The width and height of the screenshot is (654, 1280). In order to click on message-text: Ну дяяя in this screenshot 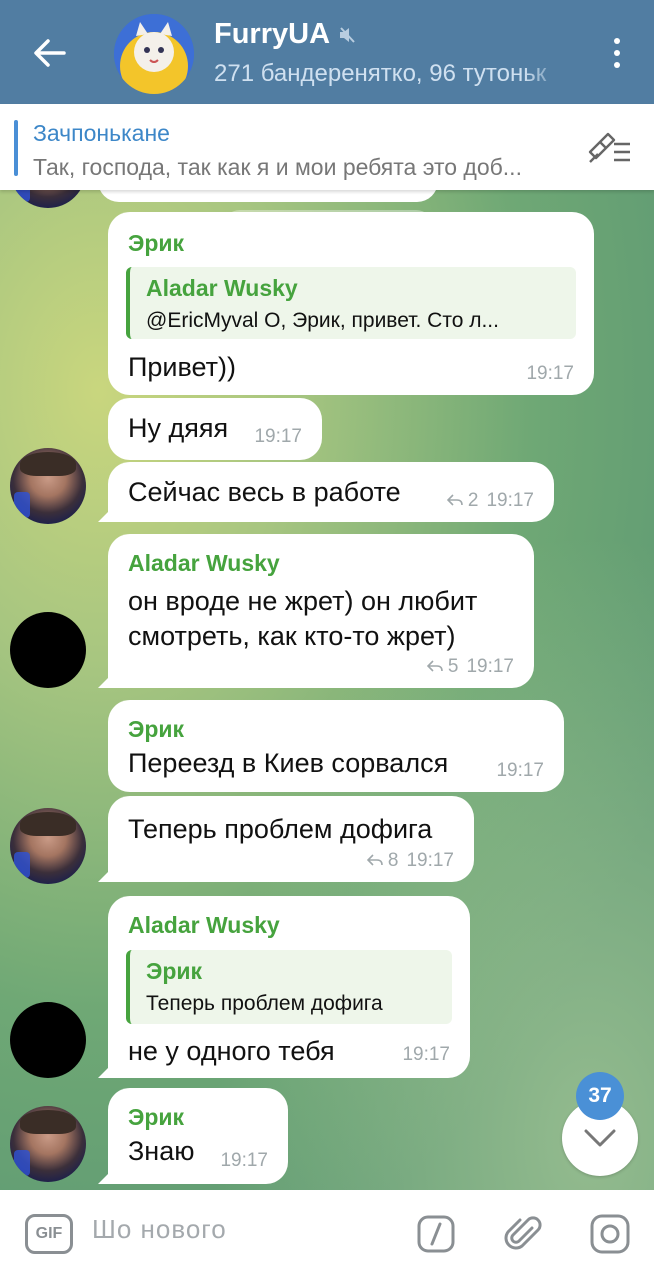, I will do `click(178, 428)`.